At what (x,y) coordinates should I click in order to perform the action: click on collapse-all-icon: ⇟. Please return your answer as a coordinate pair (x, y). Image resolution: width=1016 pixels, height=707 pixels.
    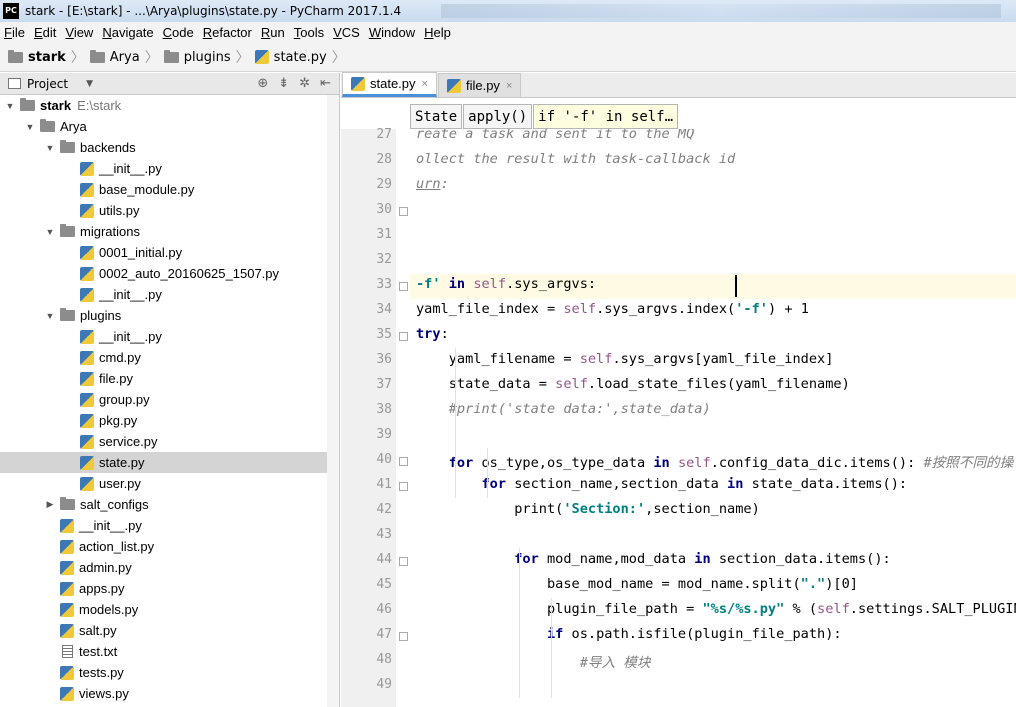
    Looking at the image, I should click on (283, 83).